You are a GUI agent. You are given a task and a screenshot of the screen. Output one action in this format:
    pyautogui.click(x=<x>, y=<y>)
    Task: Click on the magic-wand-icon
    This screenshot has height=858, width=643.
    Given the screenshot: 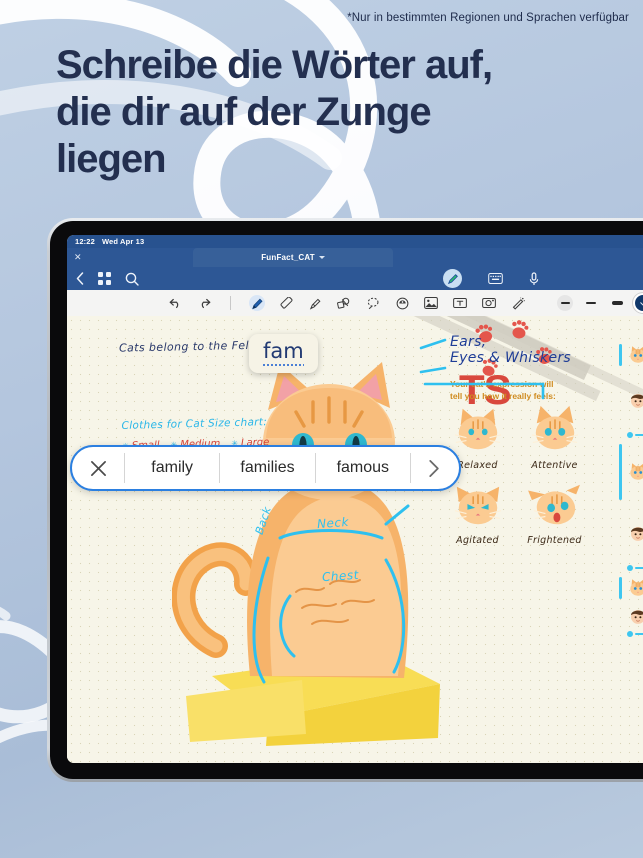 What is the action you would take?
    pyautogui.click(x=518, y=303)
    